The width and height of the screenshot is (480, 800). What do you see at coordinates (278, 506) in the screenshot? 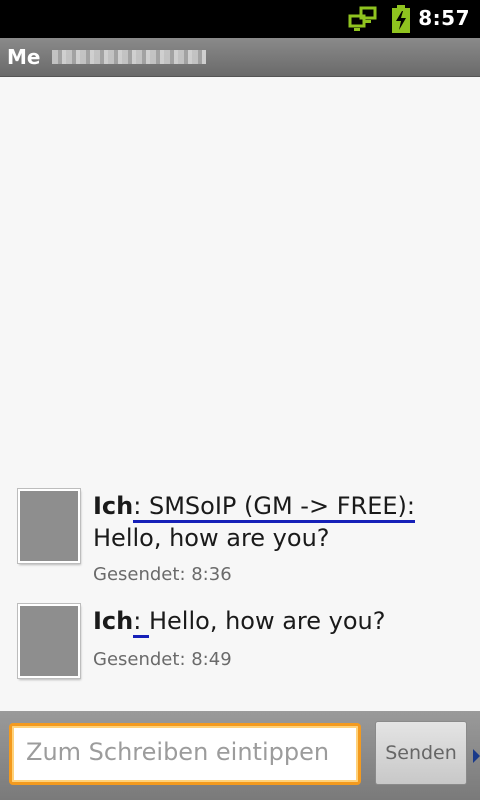
I see `link-text: SMSoIP (GM -> FREE):` at bounding box center [278, 506].